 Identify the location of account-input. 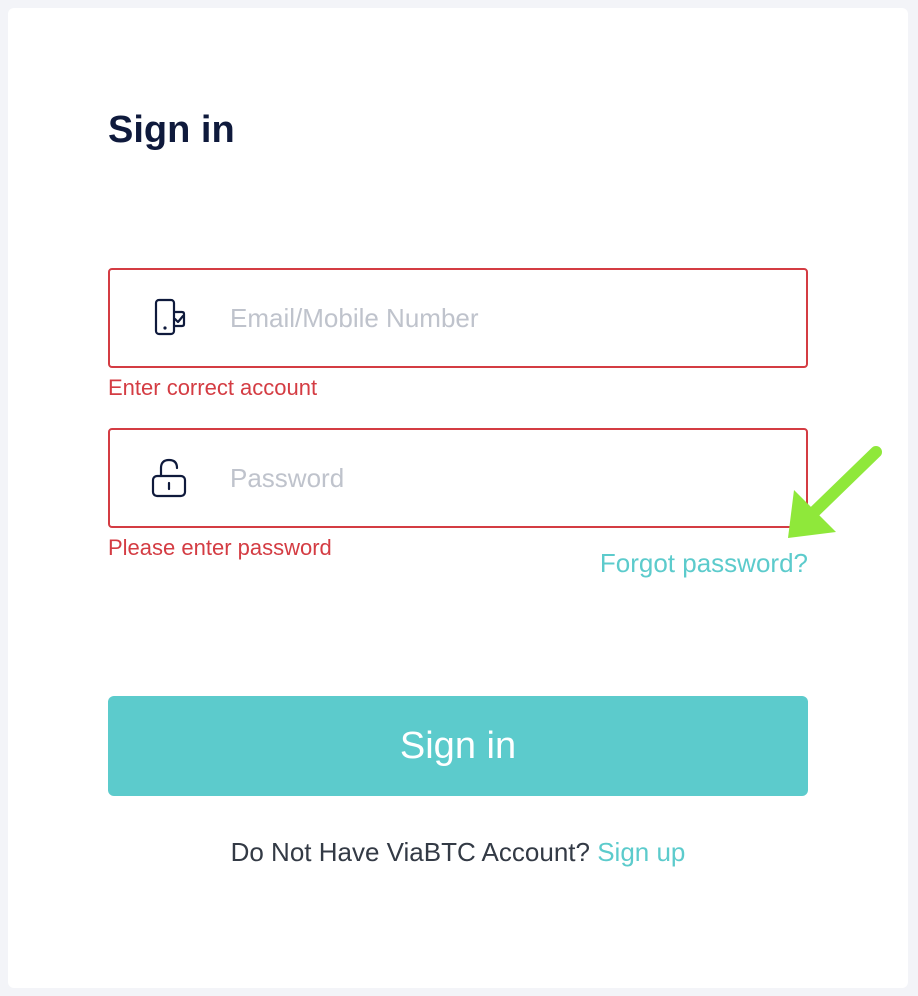
(510, 318).